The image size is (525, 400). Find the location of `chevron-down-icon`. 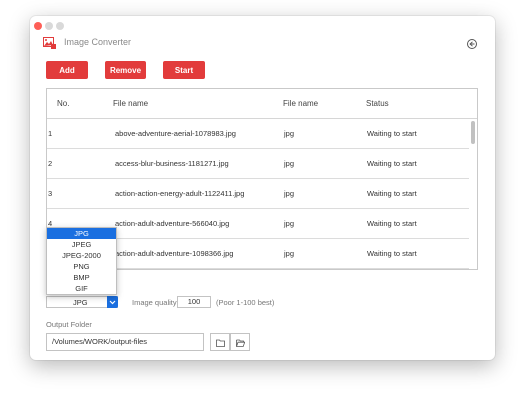

chevron-down-icon is located at coordinates (112, 302).